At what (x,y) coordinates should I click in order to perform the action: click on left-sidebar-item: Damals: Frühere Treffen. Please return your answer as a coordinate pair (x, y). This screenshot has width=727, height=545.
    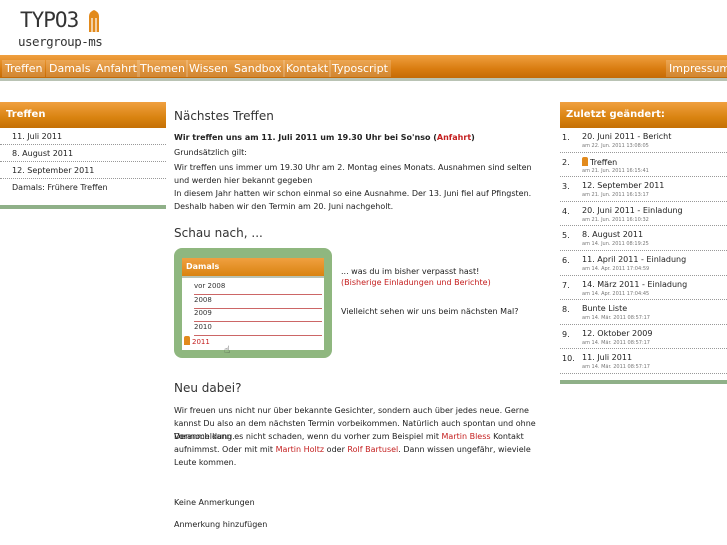
    Looking at the image, I should click on (83, 187).